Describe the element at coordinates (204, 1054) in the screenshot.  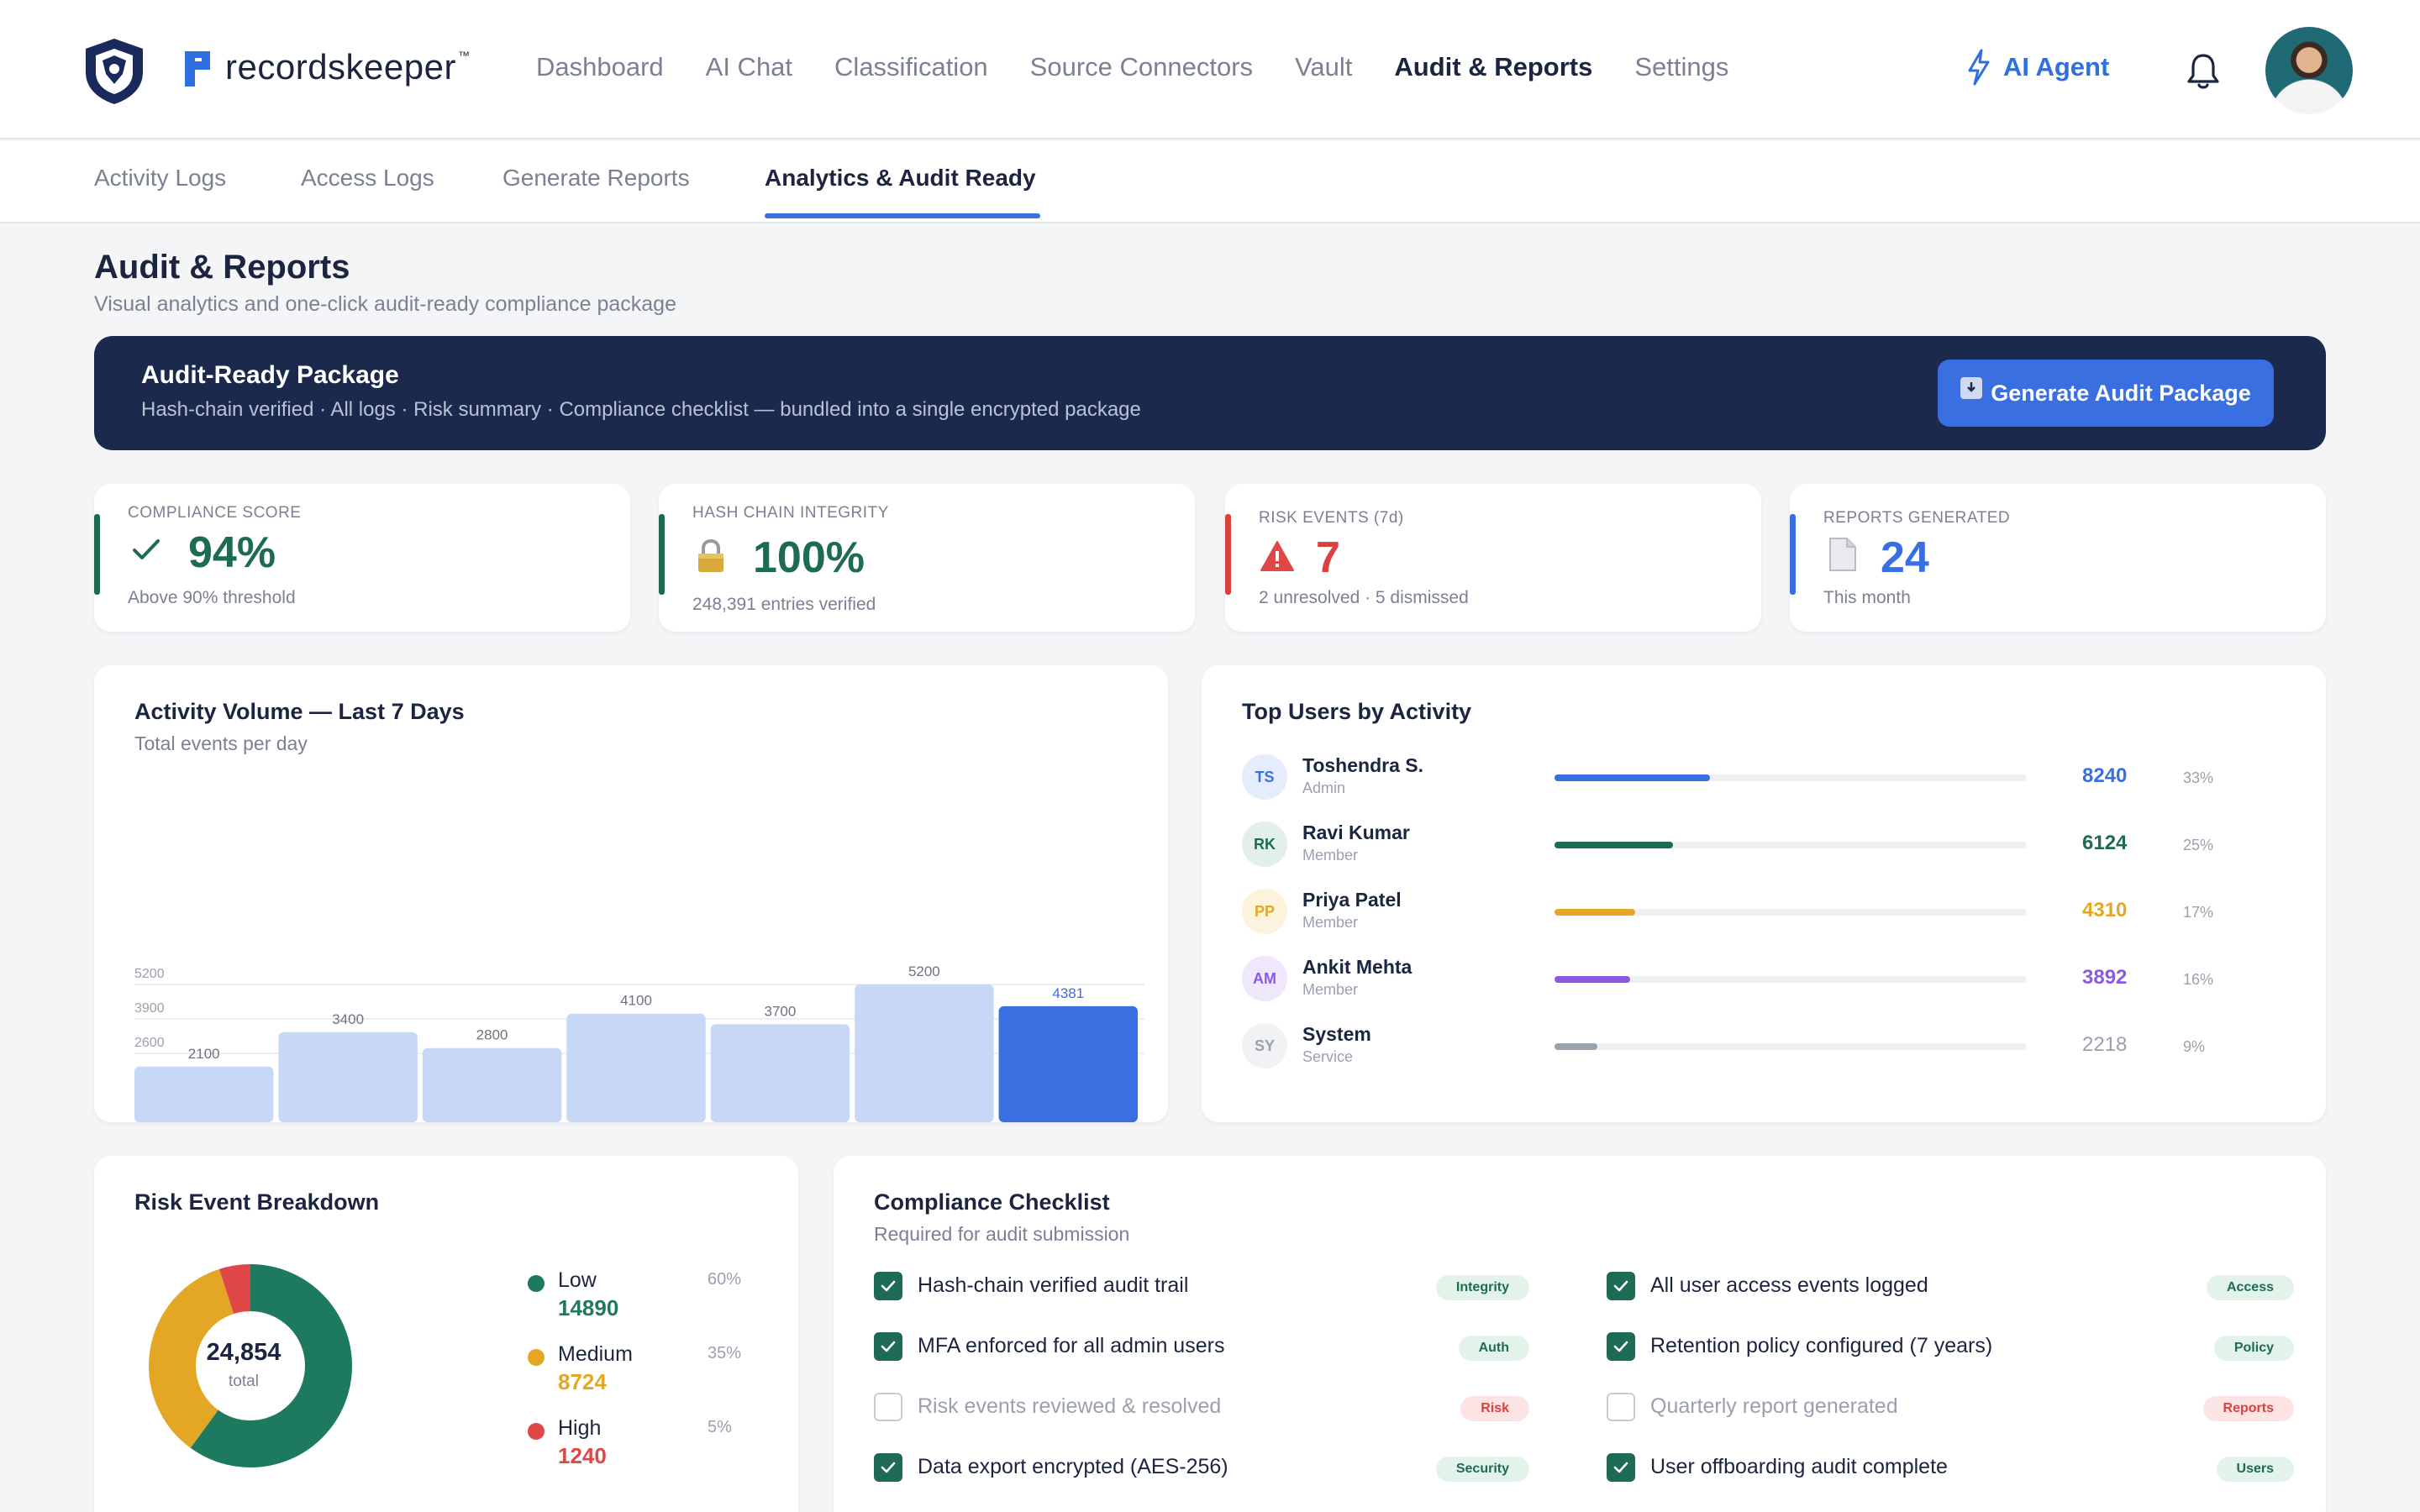
I see `bar-value-label: 2100` at that location.